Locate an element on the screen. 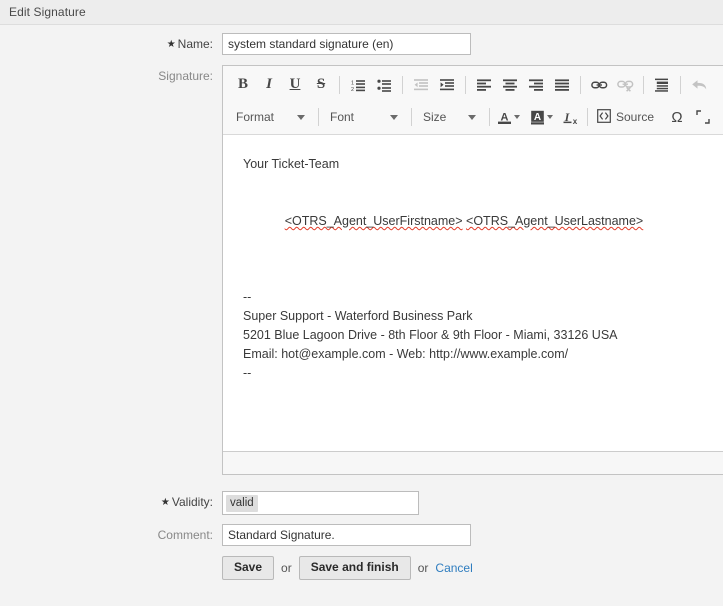  comment-label: Comment: is located at coordinates (185, 535).